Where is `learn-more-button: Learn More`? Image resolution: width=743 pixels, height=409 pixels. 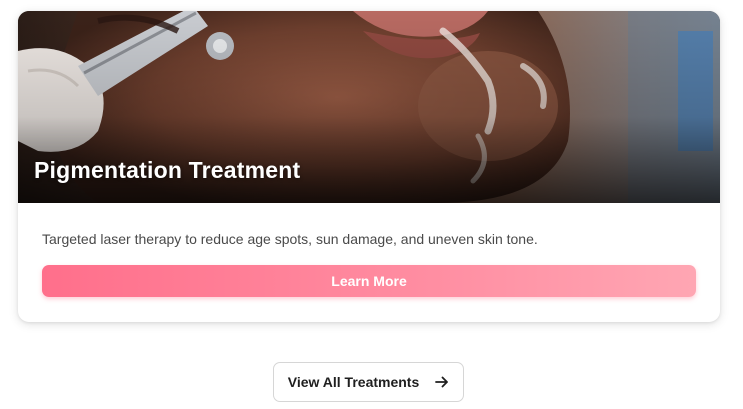
learn-more-button: Learn More is located at coordinates (369, 281).